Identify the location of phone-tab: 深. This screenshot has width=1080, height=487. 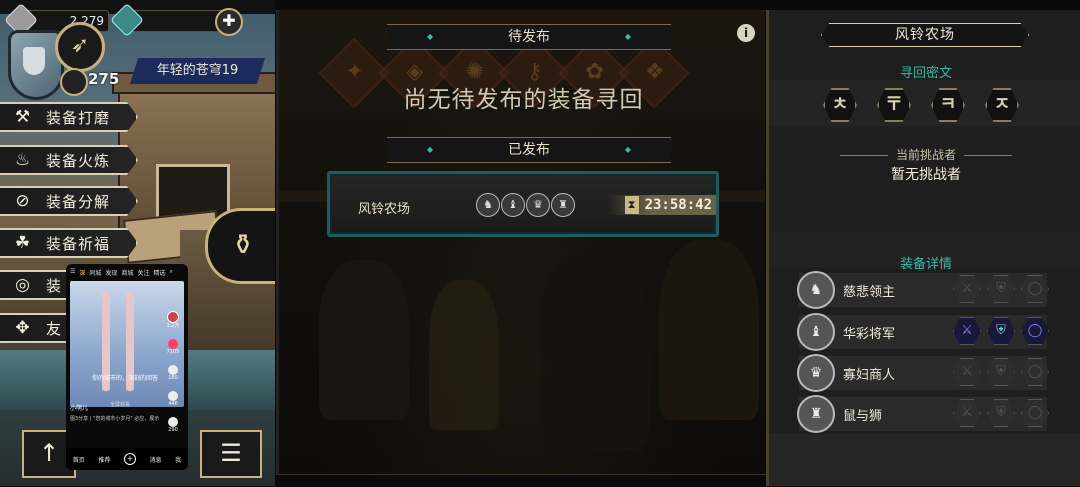
(82, 272).